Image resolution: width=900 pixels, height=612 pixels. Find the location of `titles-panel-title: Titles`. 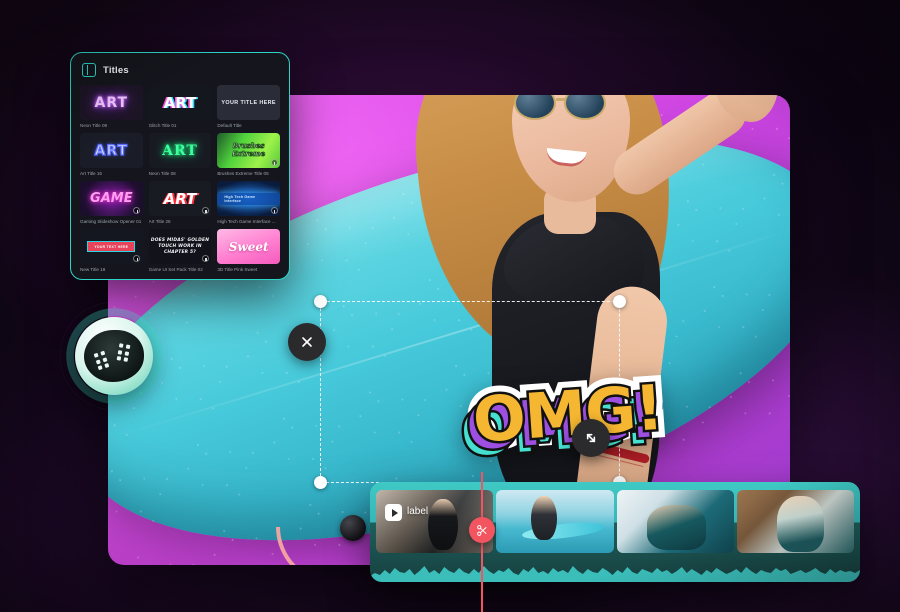

titles-panel-title: Titles is located at coordinates (116, 70).